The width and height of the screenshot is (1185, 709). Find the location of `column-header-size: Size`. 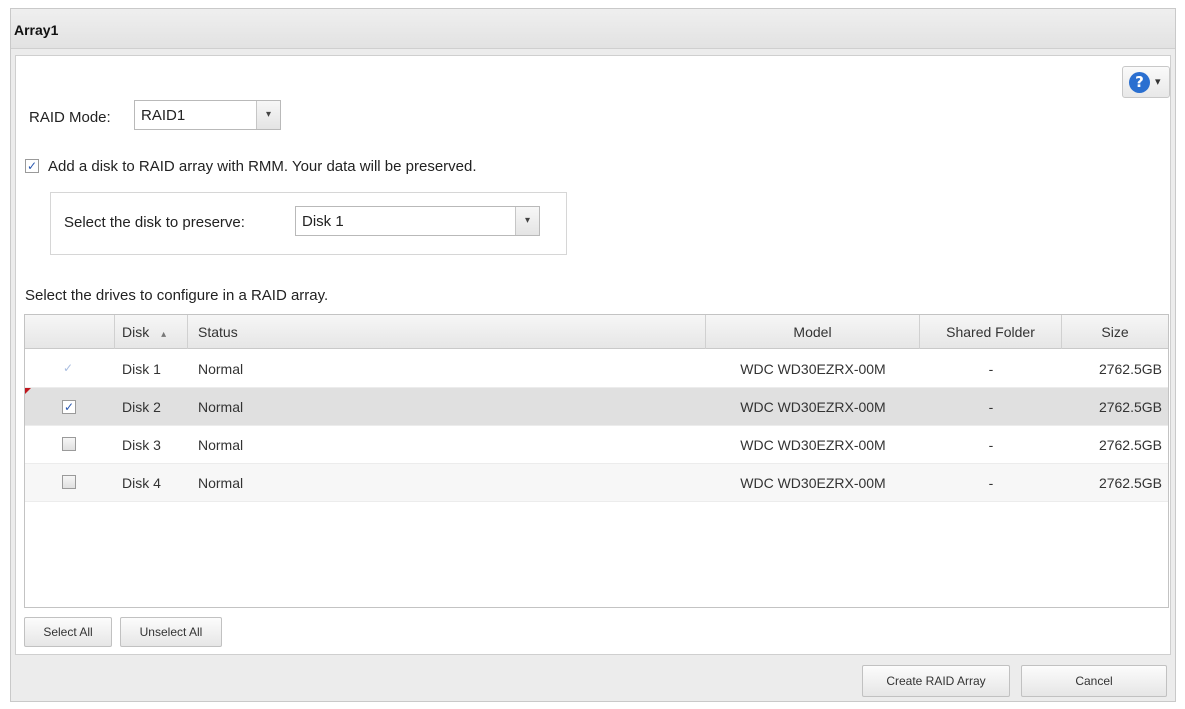

column-header-size: Size is located at coordinates (1115, 332).